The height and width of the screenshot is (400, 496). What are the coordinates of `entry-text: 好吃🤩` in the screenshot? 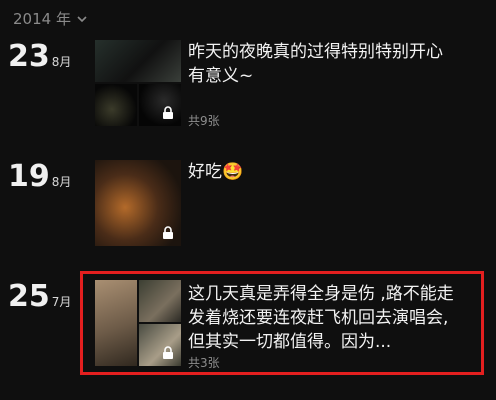 It's located at (216, 172).